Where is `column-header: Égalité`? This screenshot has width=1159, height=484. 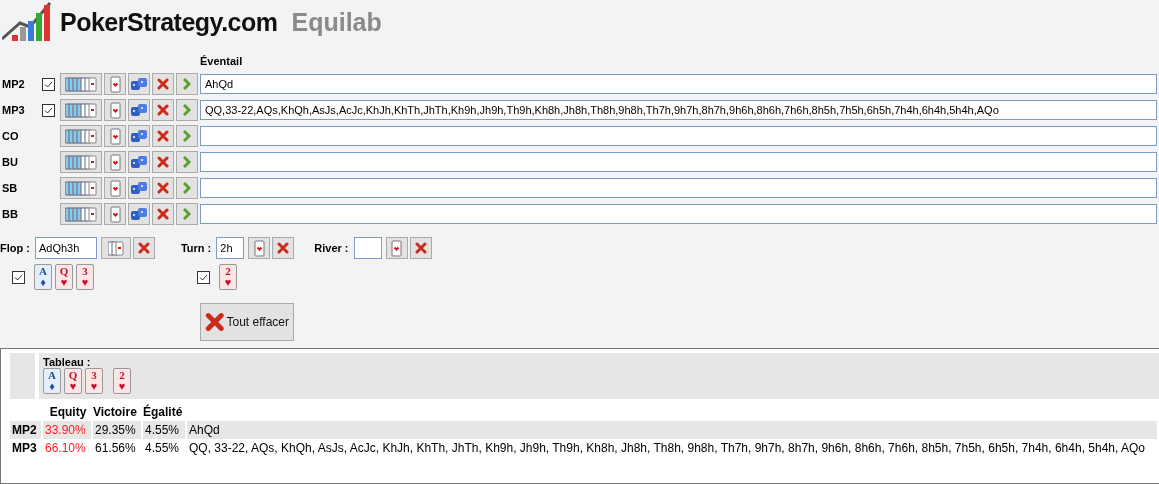 column-header: Égalité is located at coordinates (163, 412).